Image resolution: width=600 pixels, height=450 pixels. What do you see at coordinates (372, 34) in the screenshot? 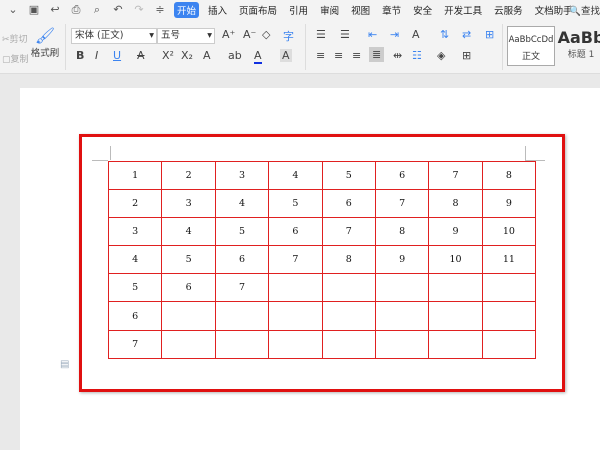
I see `decrease-indent-icon: ⇤` at bounding box center [372, 34].